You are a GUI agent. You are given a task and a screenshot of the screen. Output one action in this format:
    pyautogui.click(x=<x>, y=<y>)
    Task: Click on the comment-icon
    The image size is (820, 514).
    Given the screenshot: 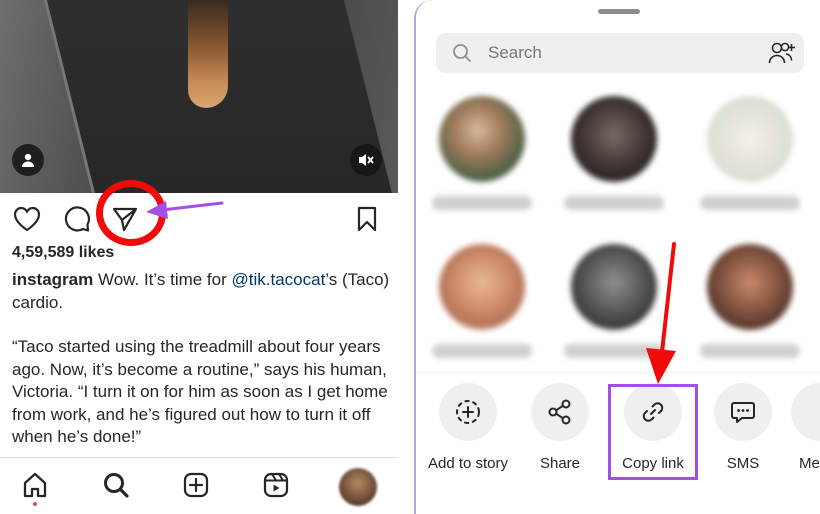 What is the action you would take?
    pyautogui.click(x=77, y=219)
    